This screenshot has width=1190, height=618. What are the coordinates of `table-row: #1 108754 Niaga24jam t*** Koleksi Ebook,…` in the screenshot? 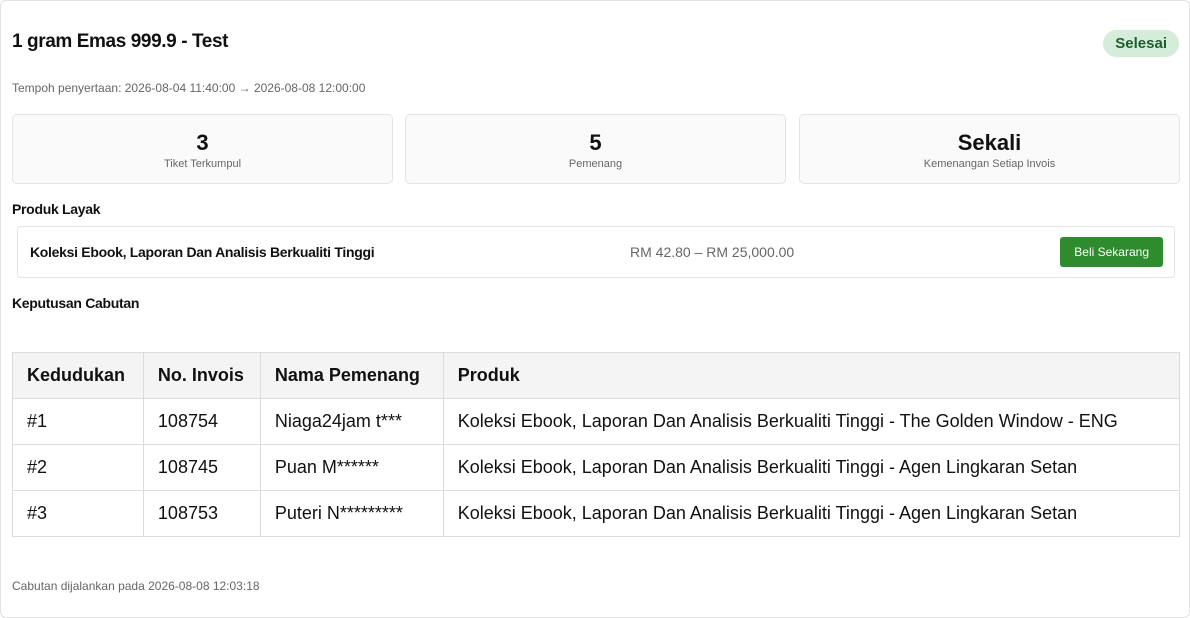 It's located at (596, 421).